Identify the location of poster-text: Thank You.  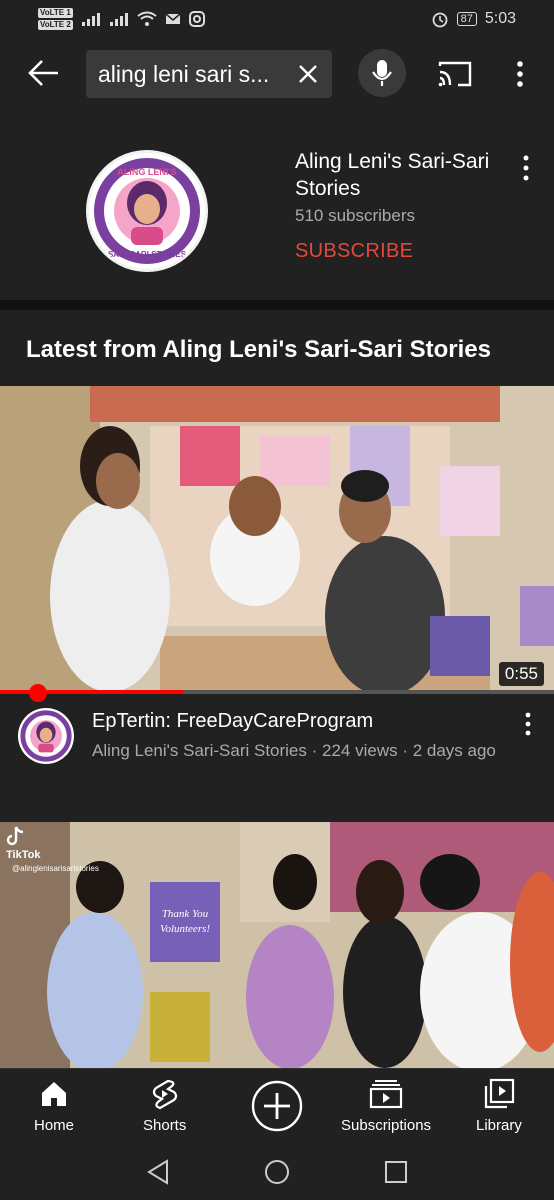
(185, 914).